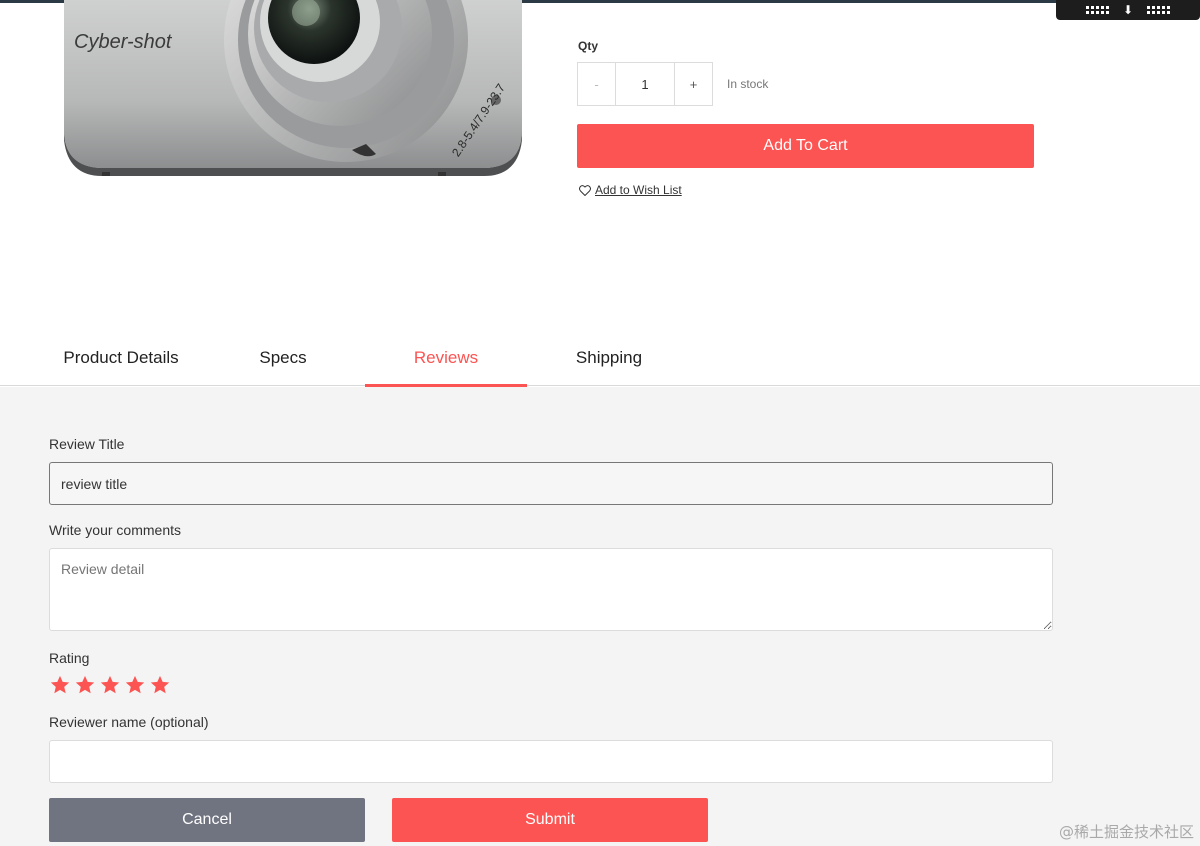 The height and width of the screenshot is (846, 1200). I want to click on comments-textarea, so click(551, 589).